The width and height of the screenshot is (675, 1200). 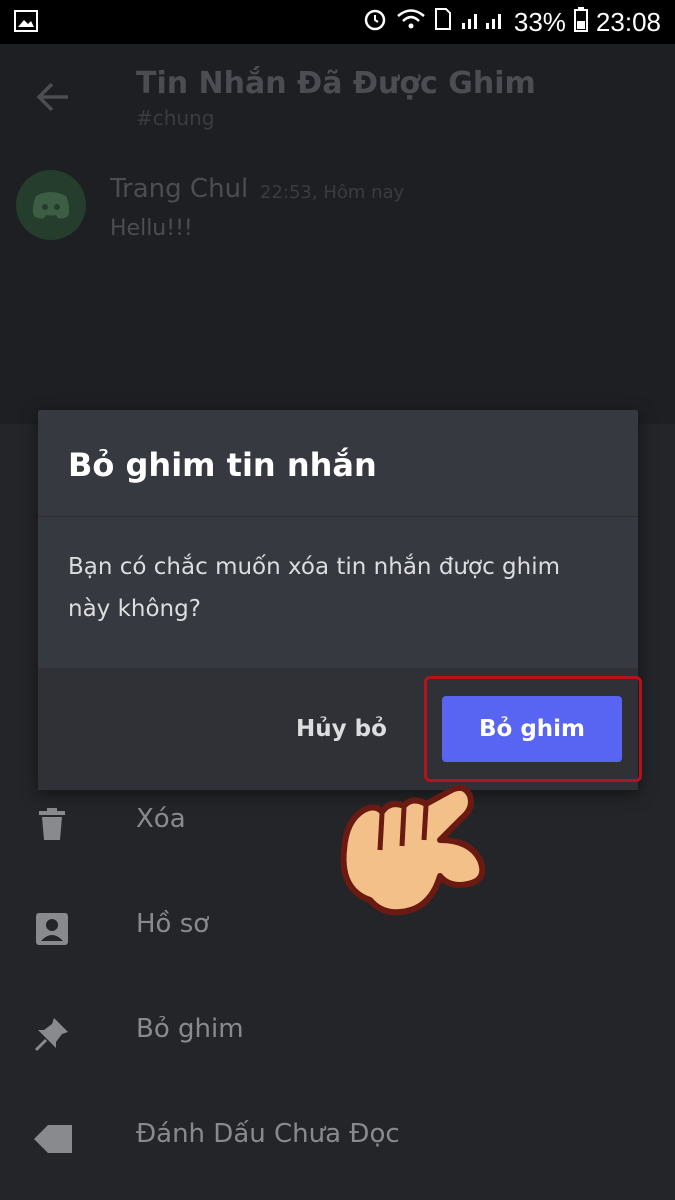 What do you see at coordinates (52, 1034) in the screenshot?
I see `pin-icon` at bounding box center [52, 1034].